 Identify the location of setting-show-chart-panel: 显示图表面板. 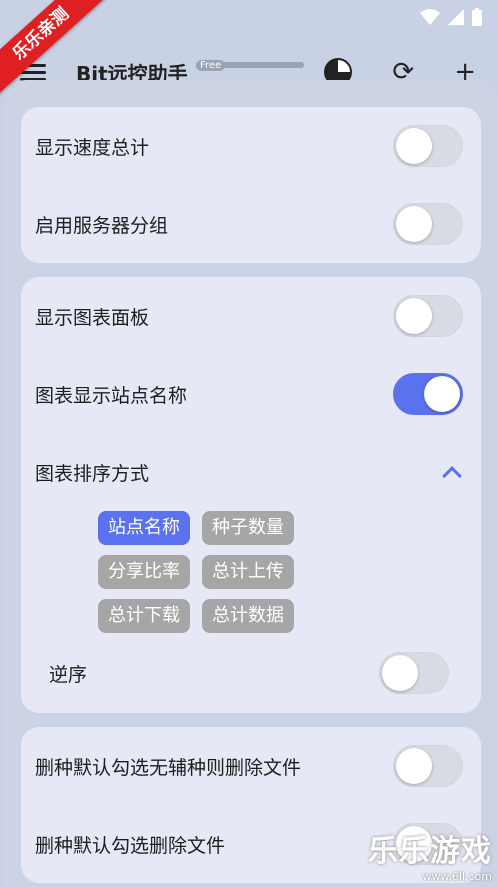
(249, 316).